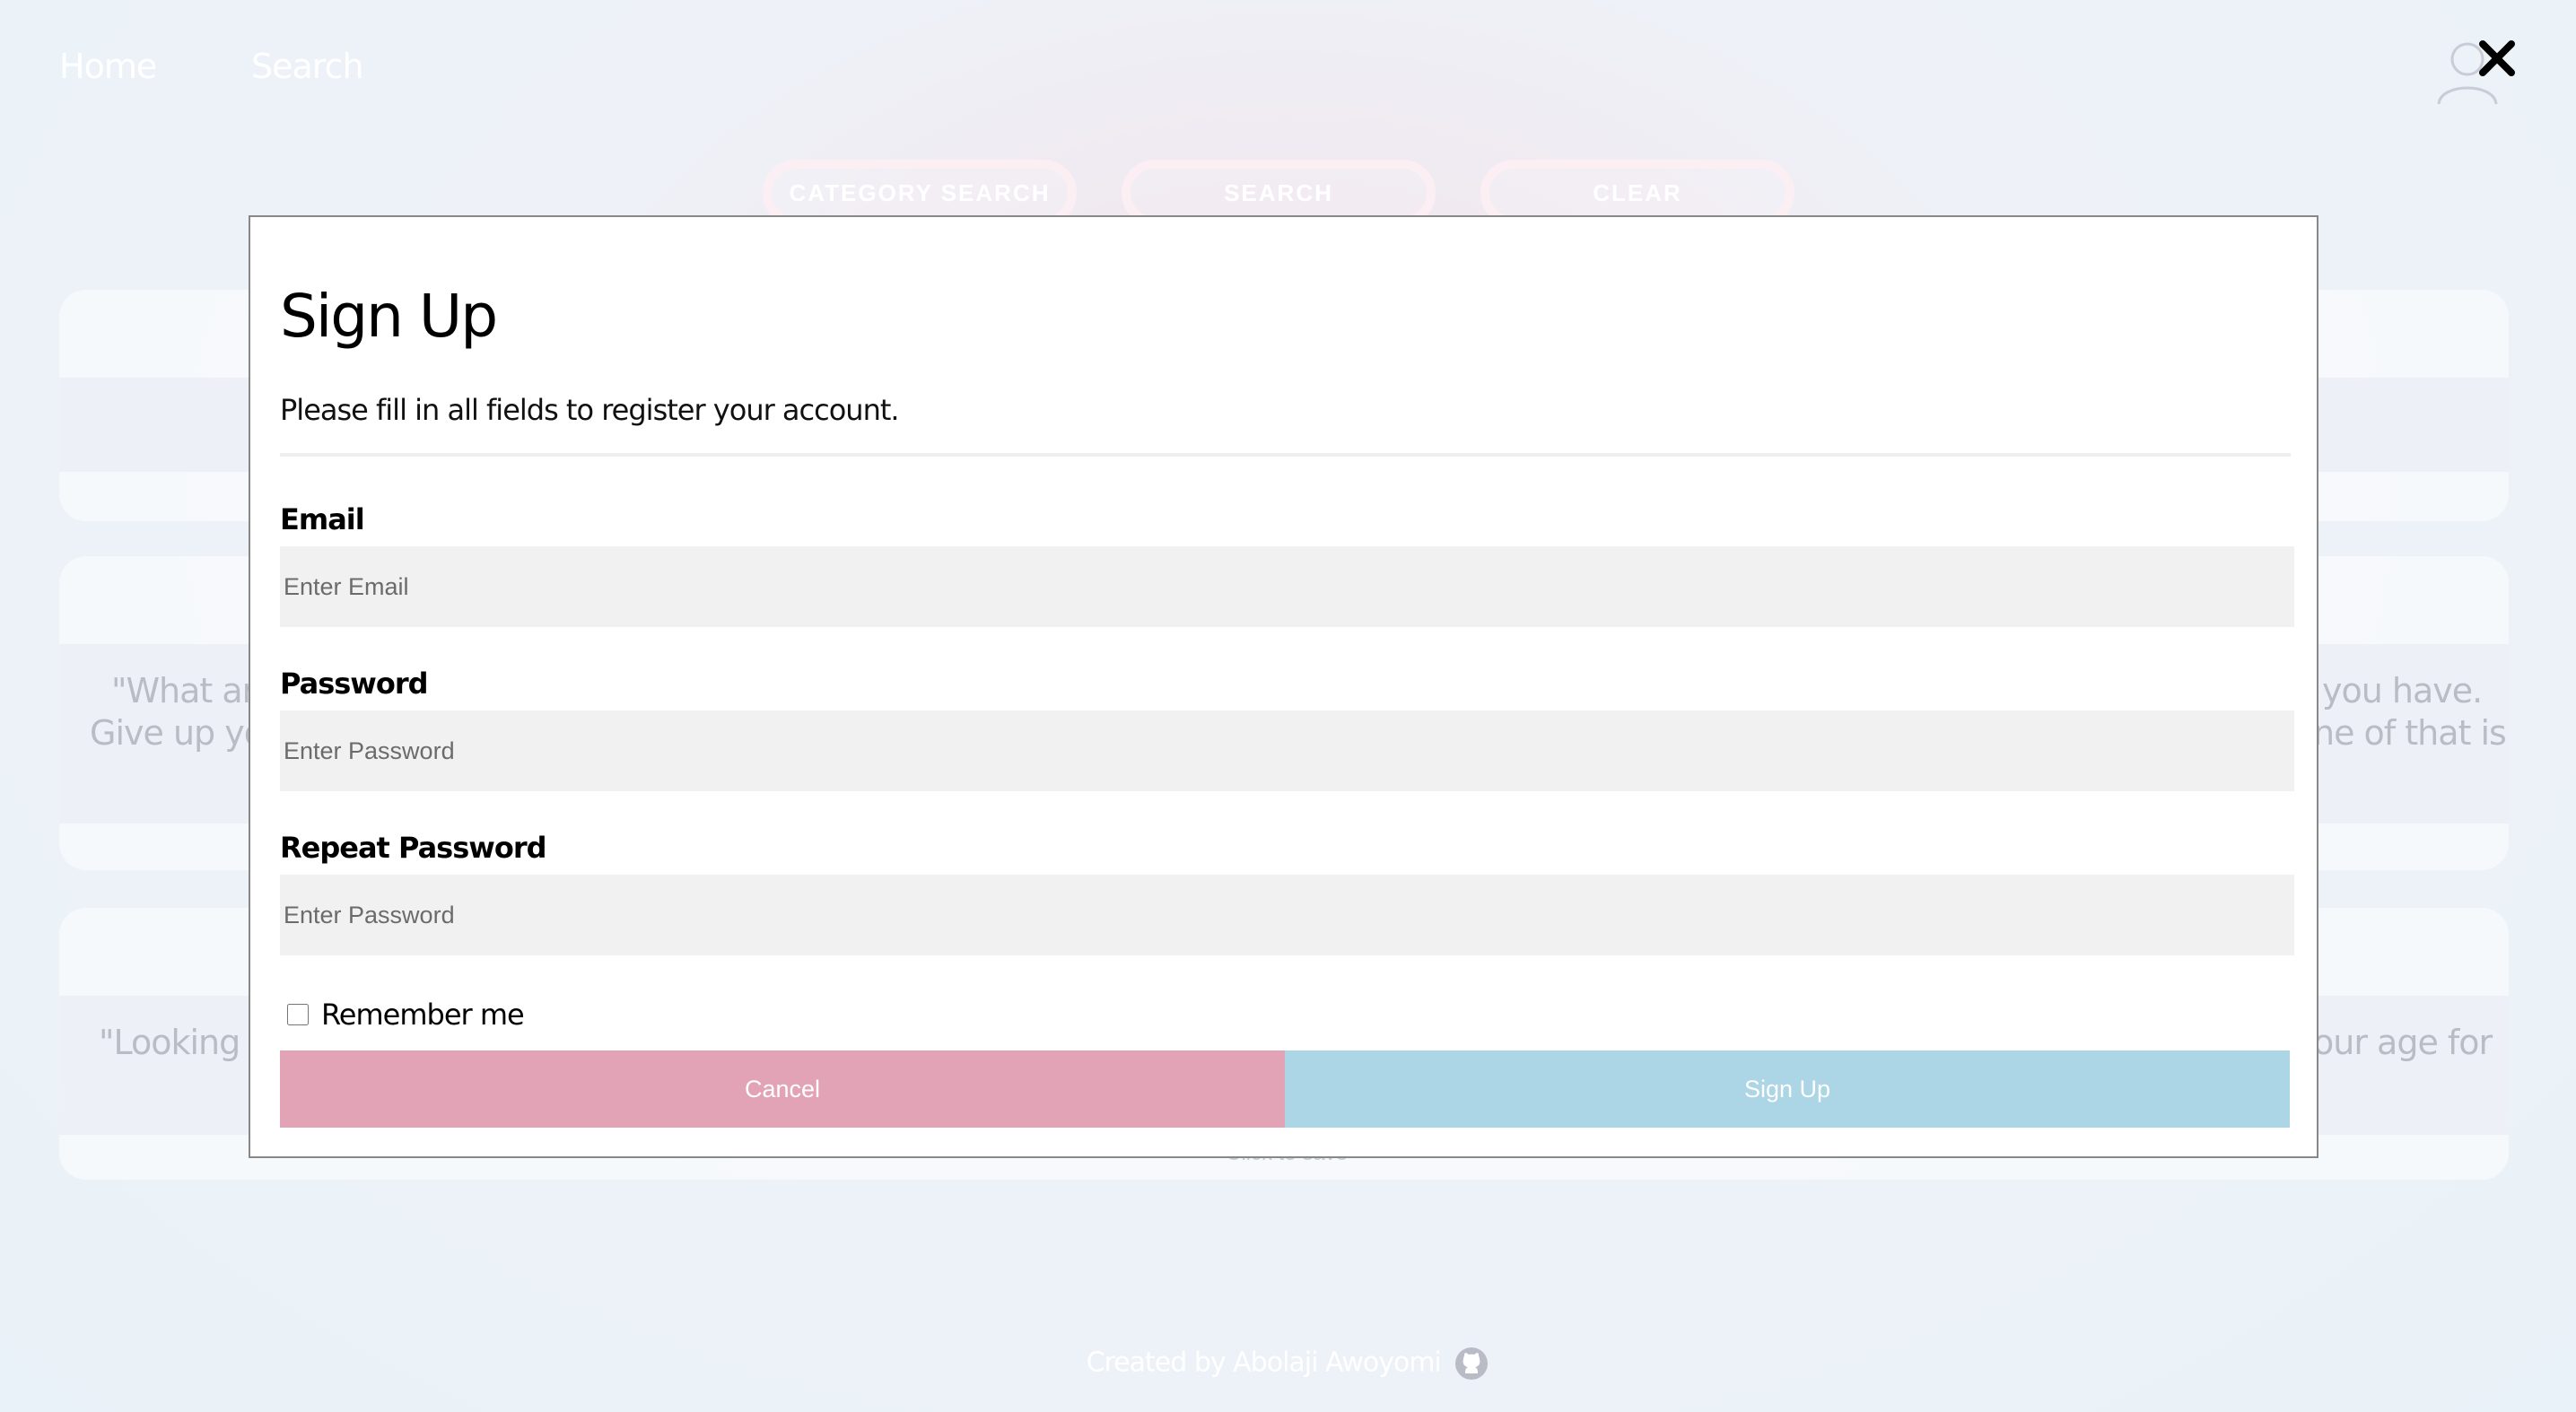 The width and height of the screenshot is (2576, 1412). What do you see at coordinates (1472, 1363) in the screenshot?
I see `github-icon` at bounding box center [1472, 1363].